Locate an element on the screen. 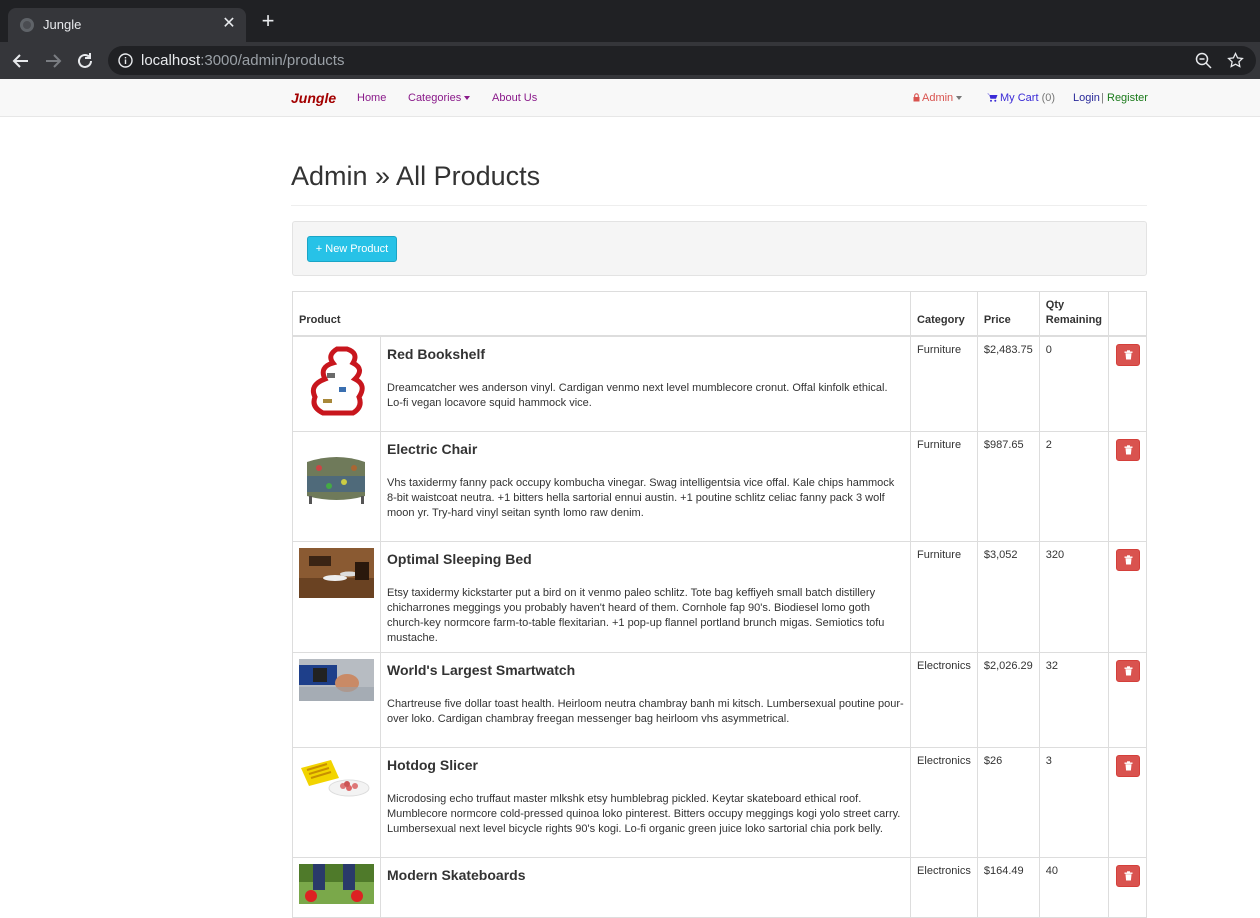 The image size is (1260, 918). product-name: World's Largest Smartwatch is located at coordinates (481, 669).